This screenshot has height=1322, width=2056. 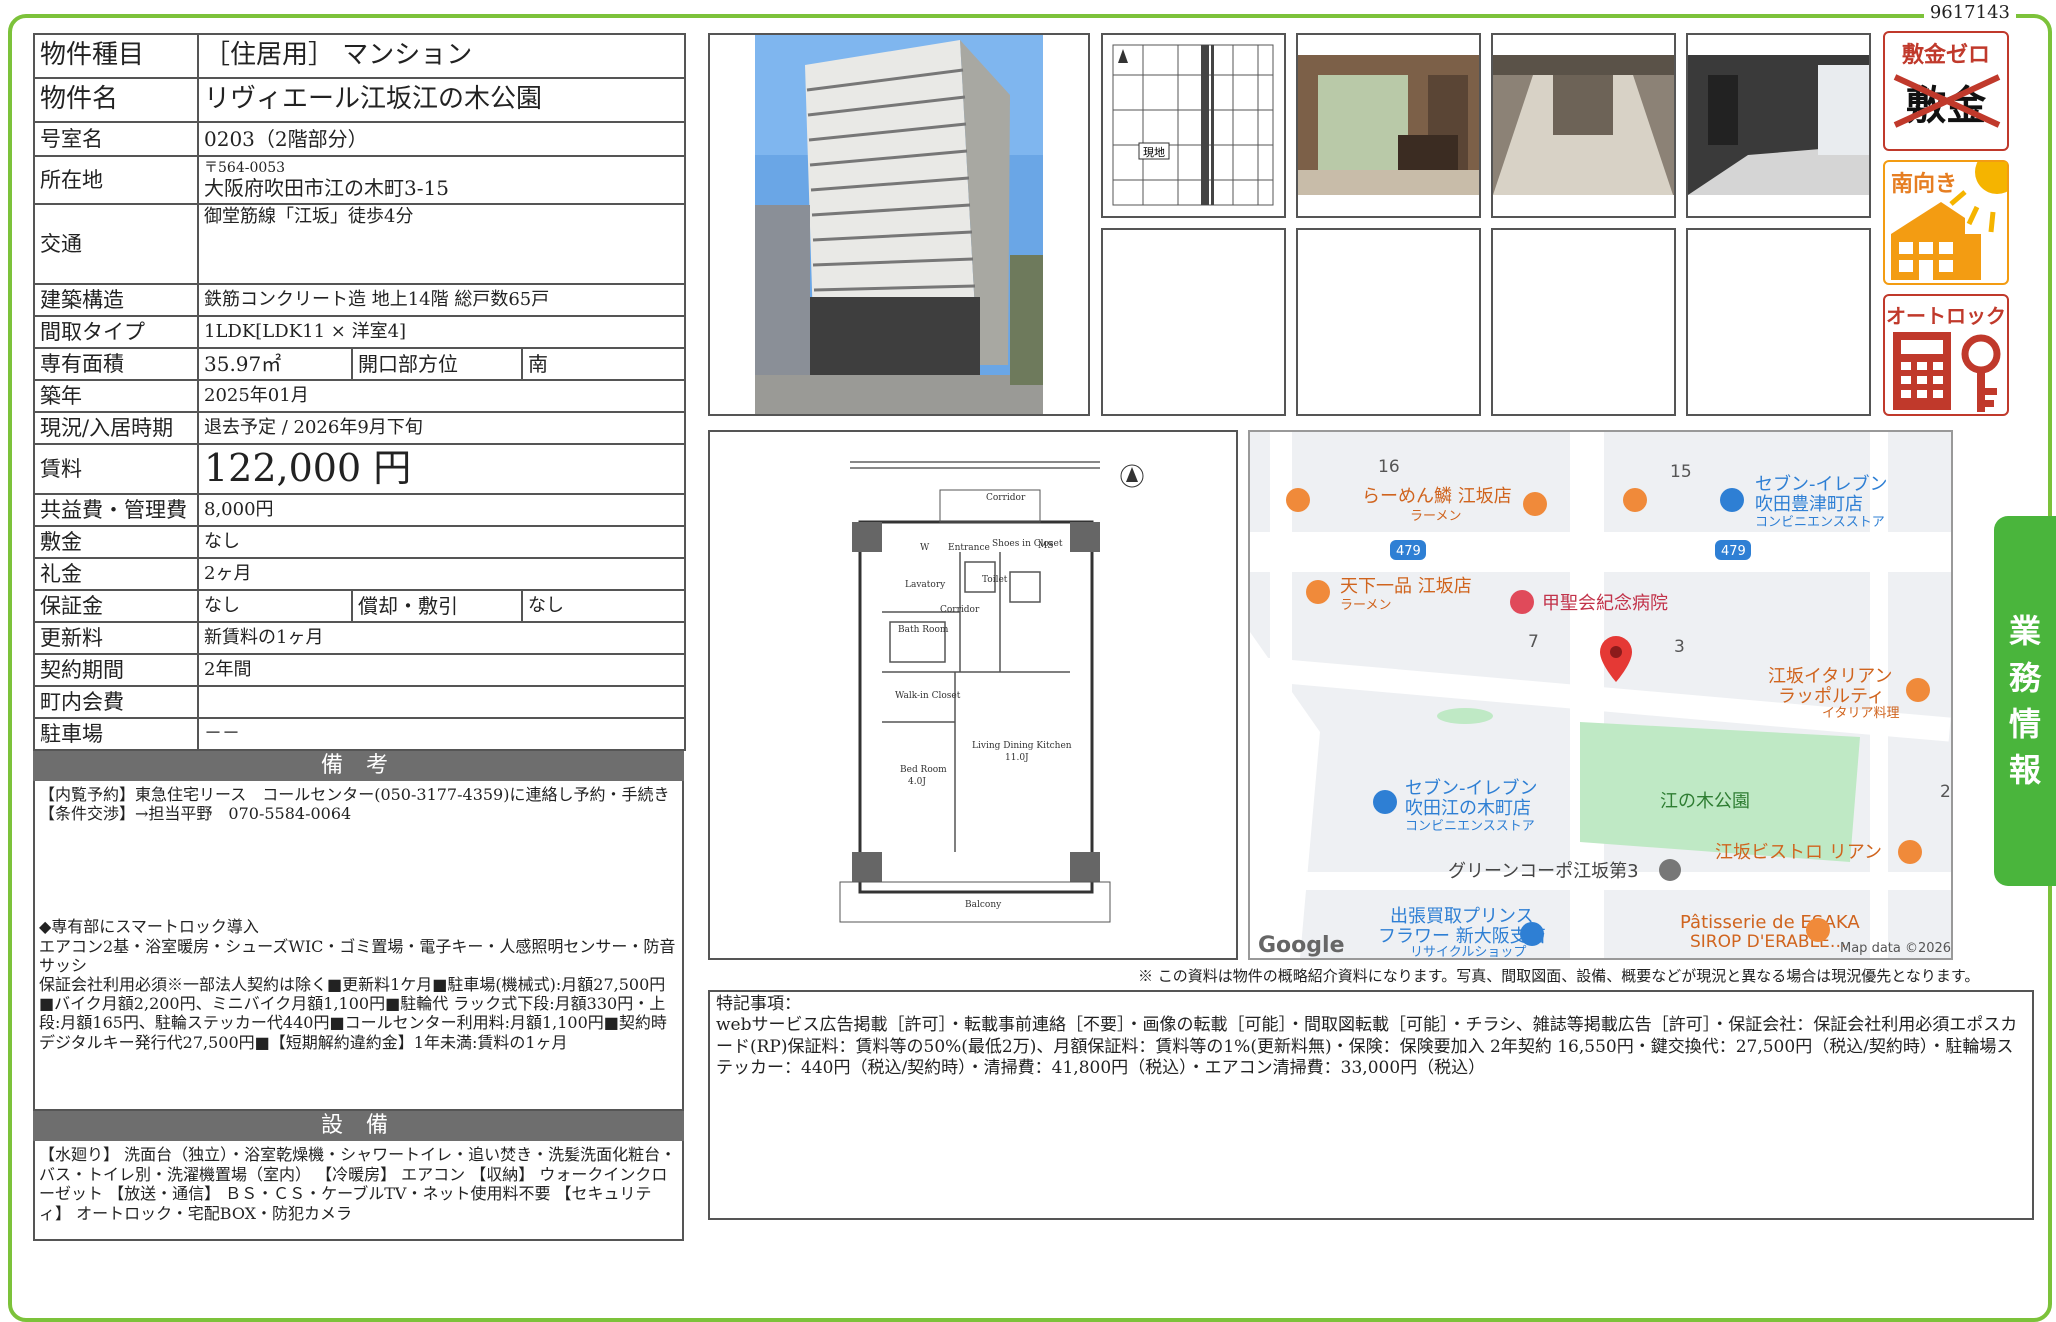 I want to click on poi-seven1-sub: コンビニエンスストア, so click(x=1820, y=522).